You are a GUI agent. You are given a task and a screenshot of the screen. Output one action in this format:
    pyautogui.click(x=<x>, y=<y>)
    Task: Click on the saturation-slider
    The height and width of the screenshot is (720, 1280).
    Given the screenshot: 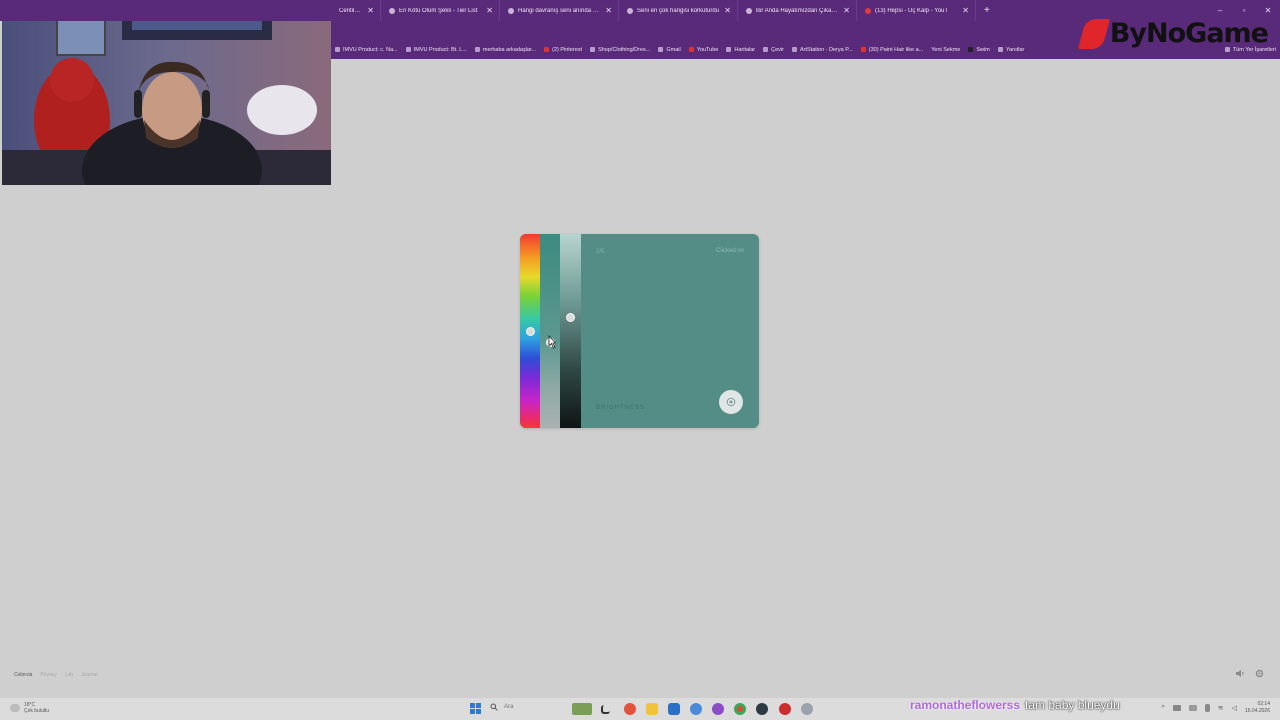 What is the action you would take?
    pyautogui.click(x=550, y=331)
    